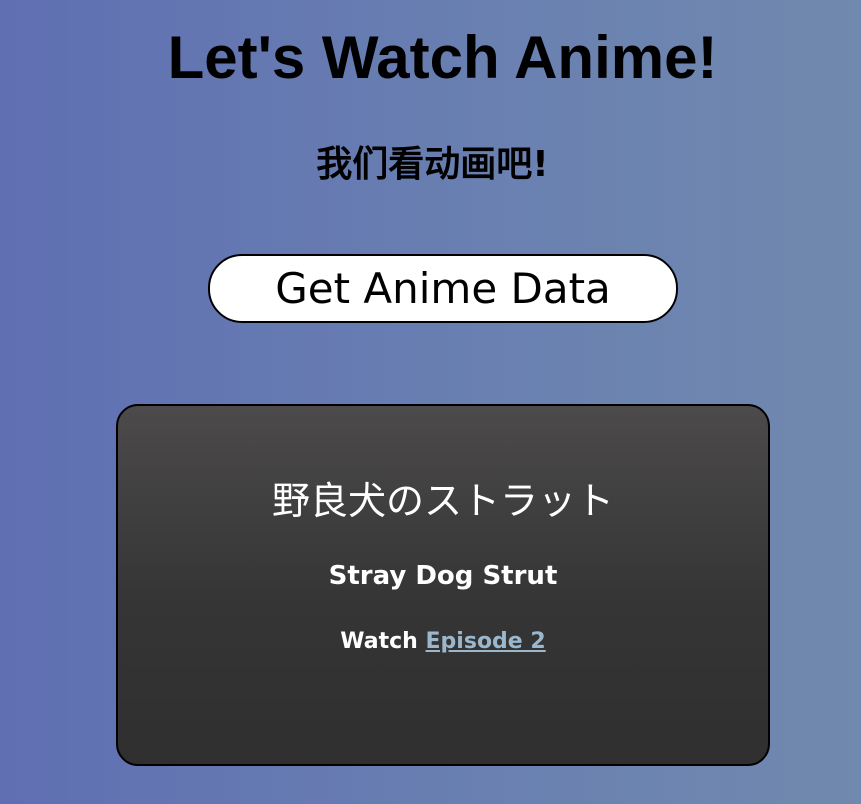  I want to click on get-anime-data-button: Get Anime Data, so click(443, 288).